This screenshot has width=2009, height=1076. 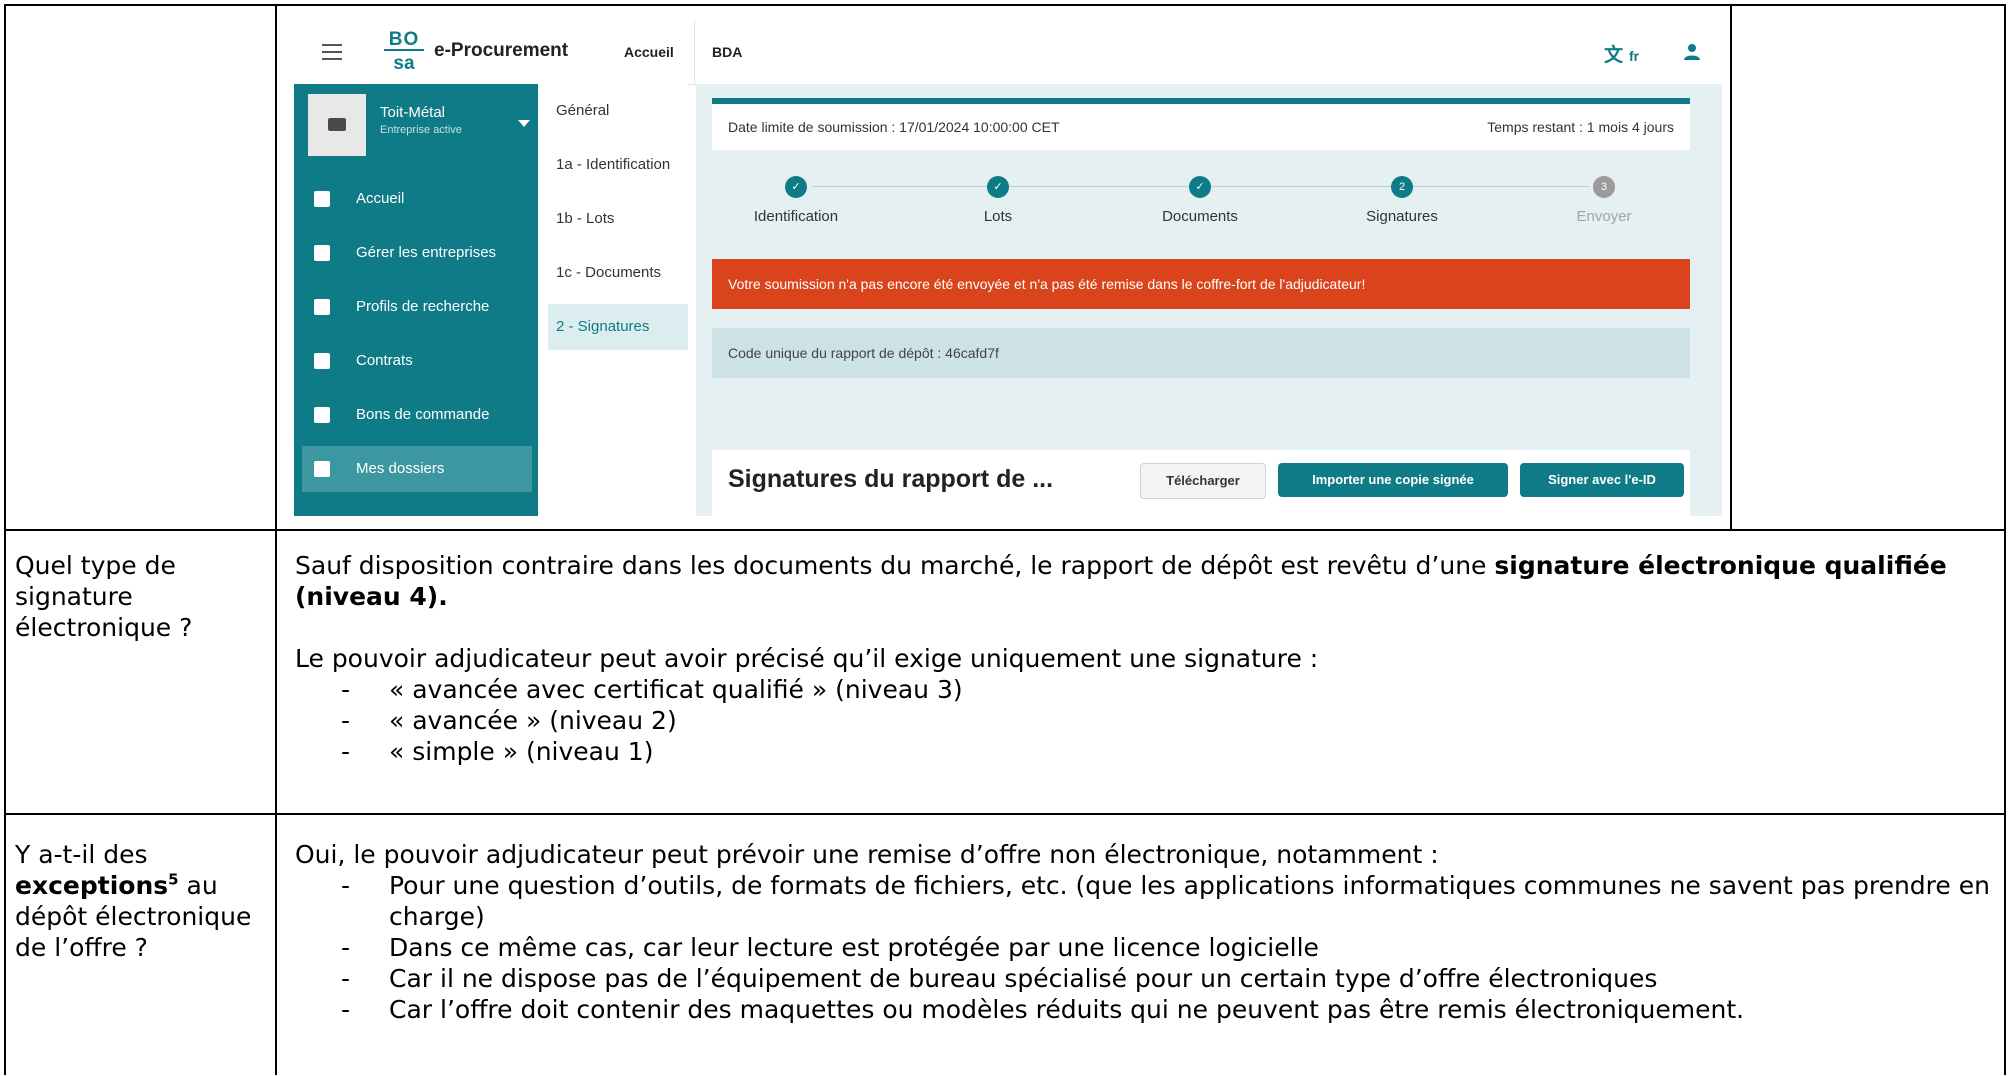 I want to click on download-button: Télécharger, so click(x=1203, y=481).